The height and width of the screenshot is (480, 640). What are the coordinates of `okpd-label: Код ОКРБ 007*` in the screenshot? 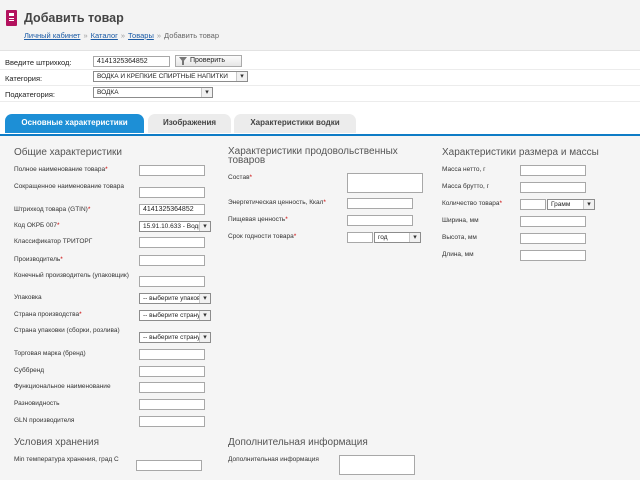 It's located at (37, 225).